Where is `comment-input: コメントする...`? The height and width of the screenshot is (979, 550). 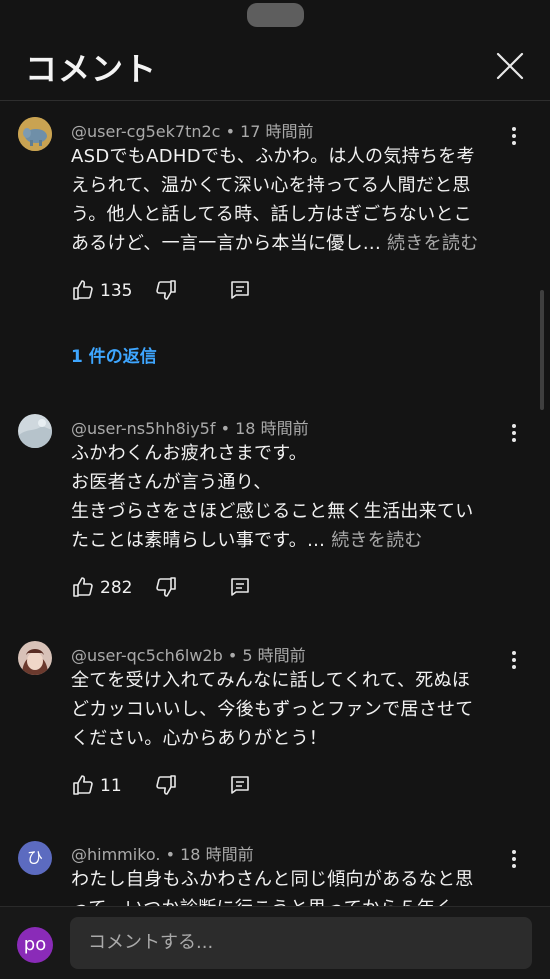
comment-input: コメントする... is located at coordinates (301, 943).